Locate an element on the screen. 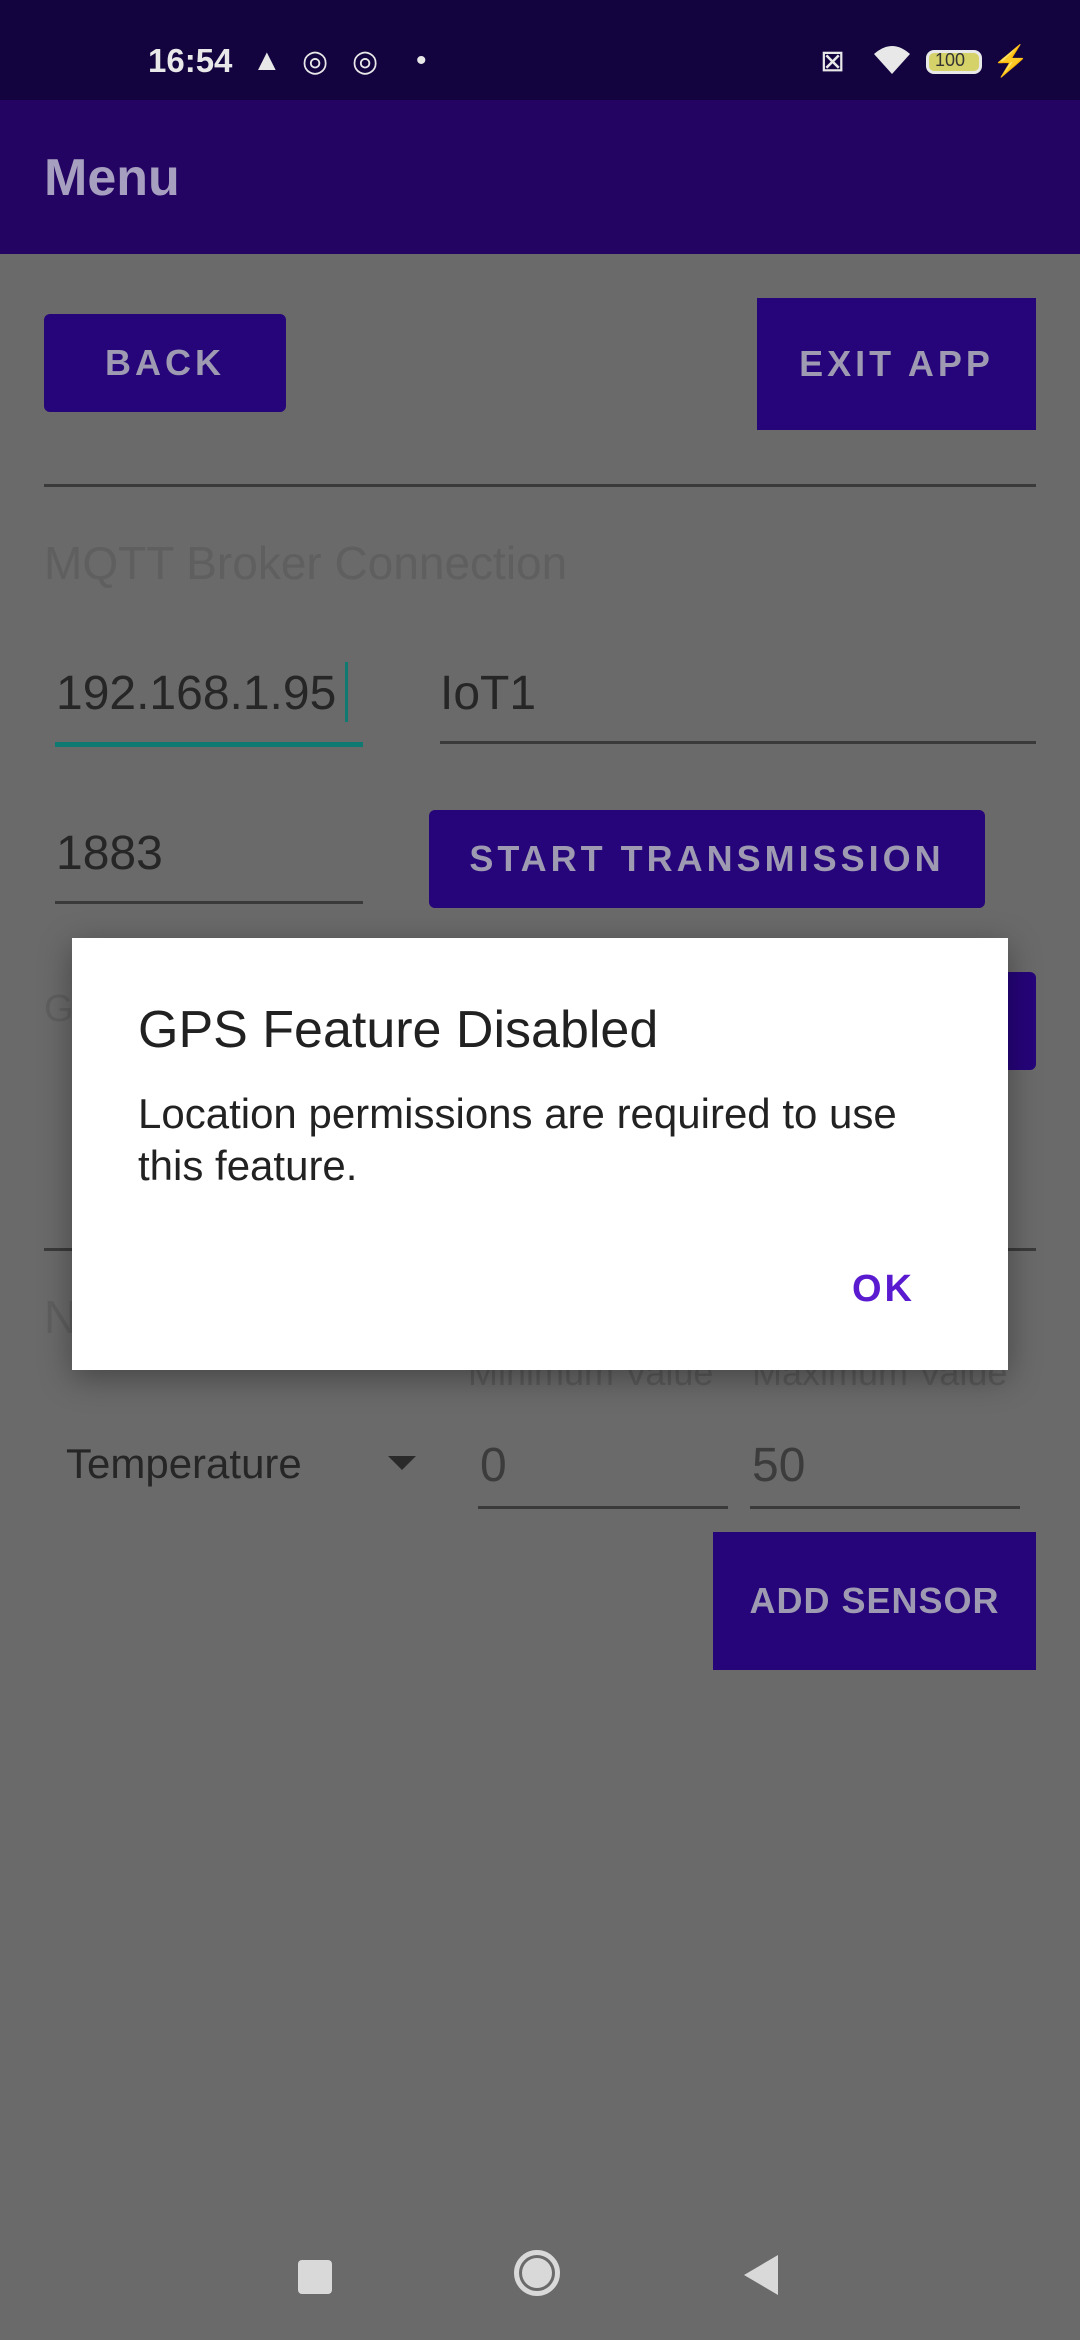 The width and height of the screenshot is (1080, 2340). exit-app-button: EXIT APP is located at coordinates (896, 364).